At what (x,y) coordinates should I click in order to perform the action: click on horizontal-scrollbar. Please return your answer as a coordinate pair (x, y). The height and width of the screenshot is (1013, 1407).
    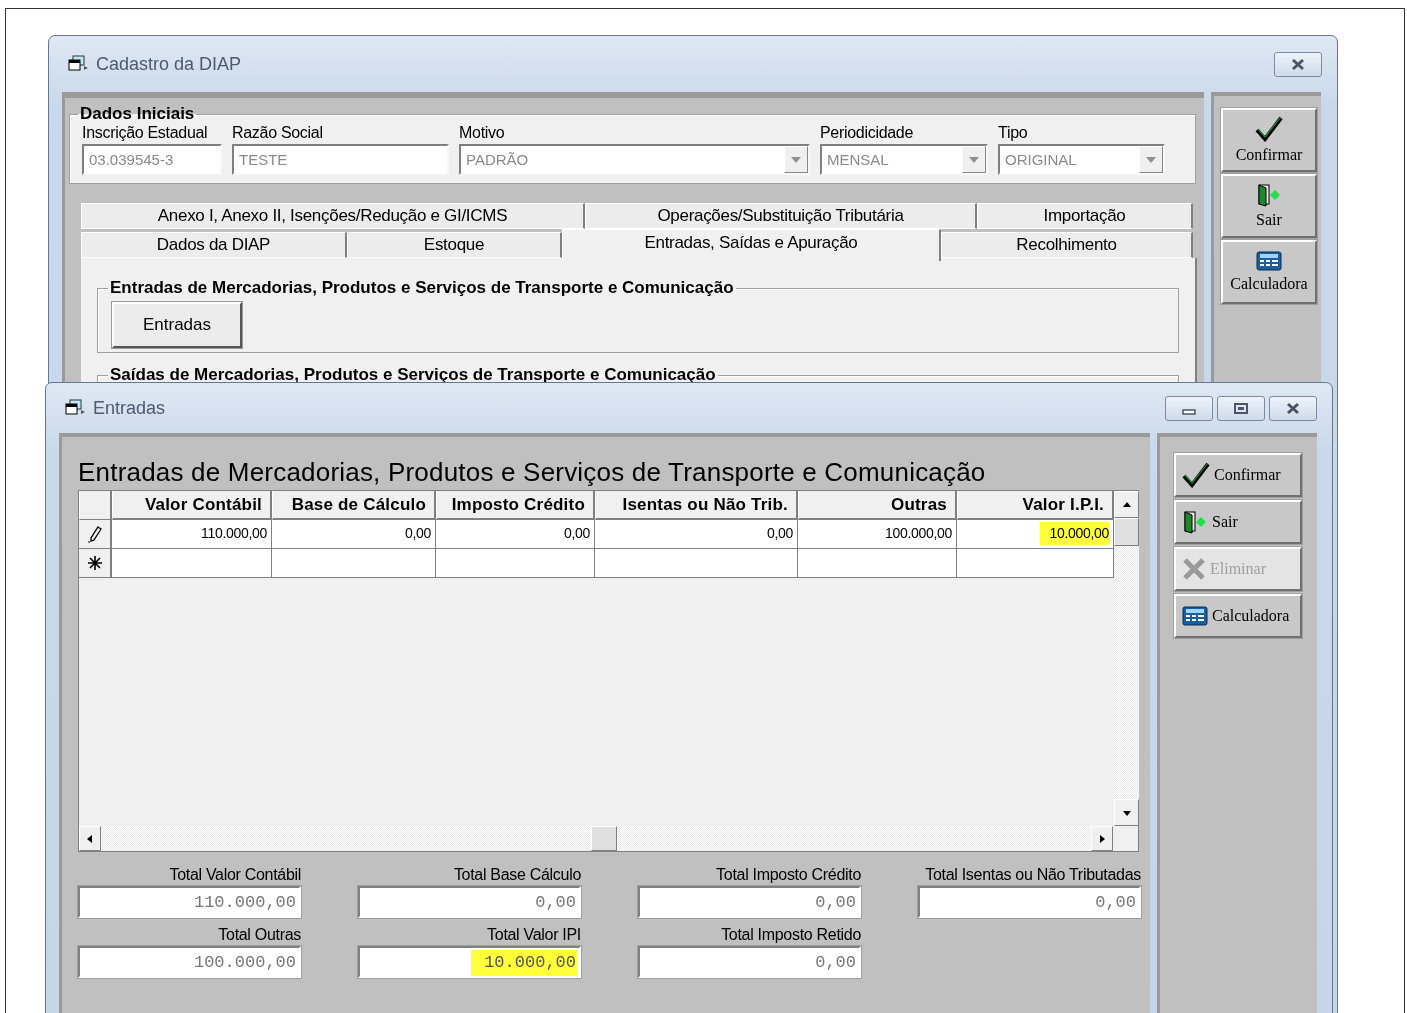
    Looking at the image, I should click on (608, 838).